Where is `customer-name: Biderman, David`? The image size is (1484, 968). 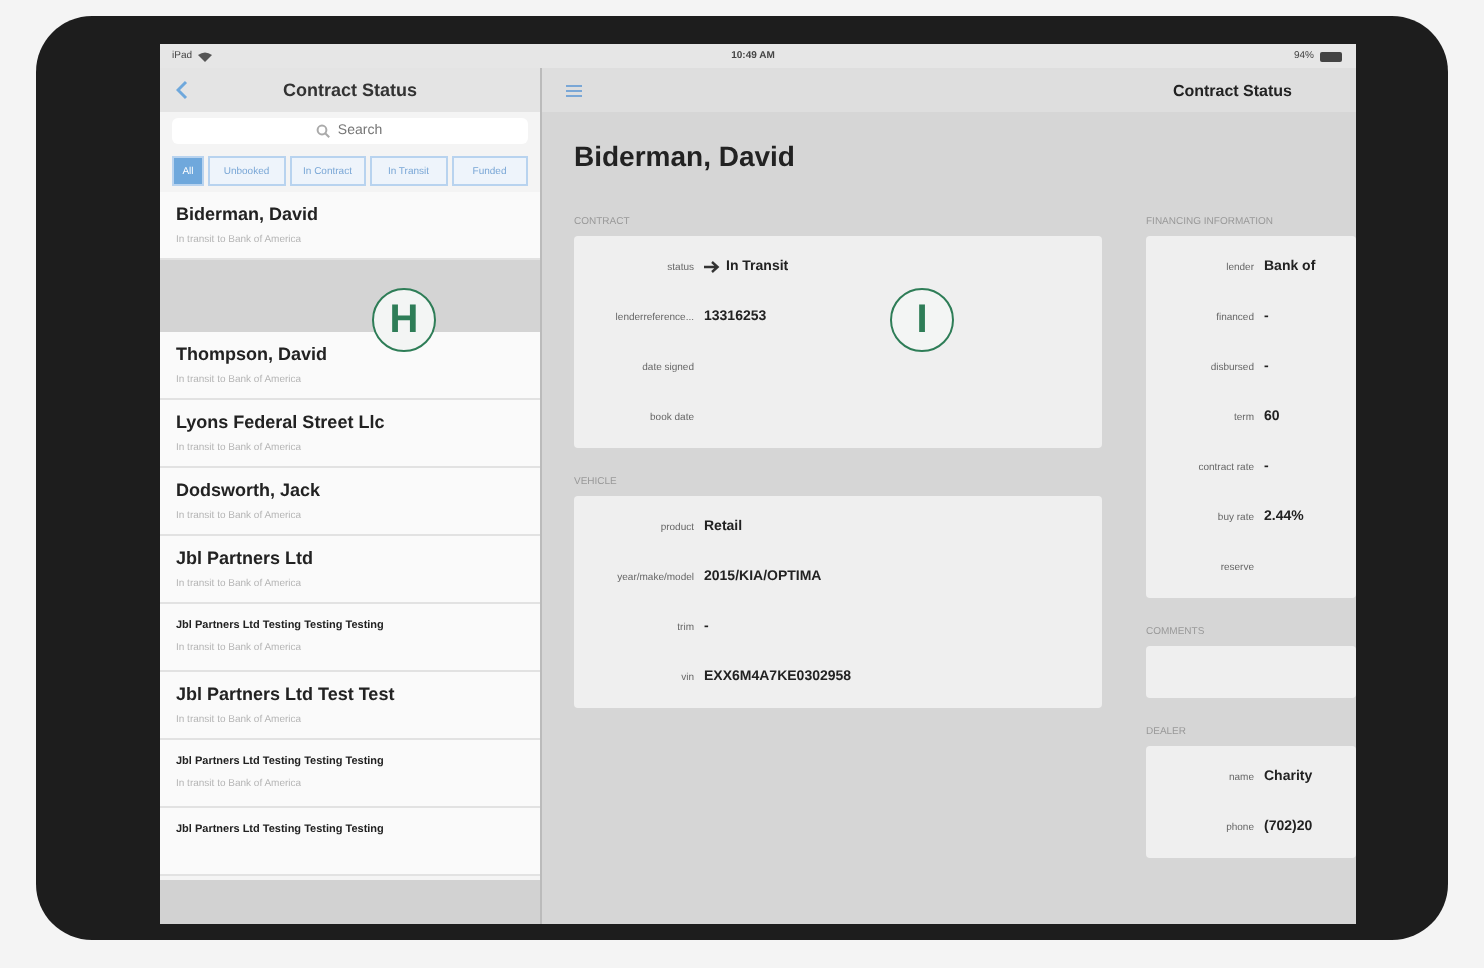
customer-name: Biderman, David is located at coordinates (684, 157).